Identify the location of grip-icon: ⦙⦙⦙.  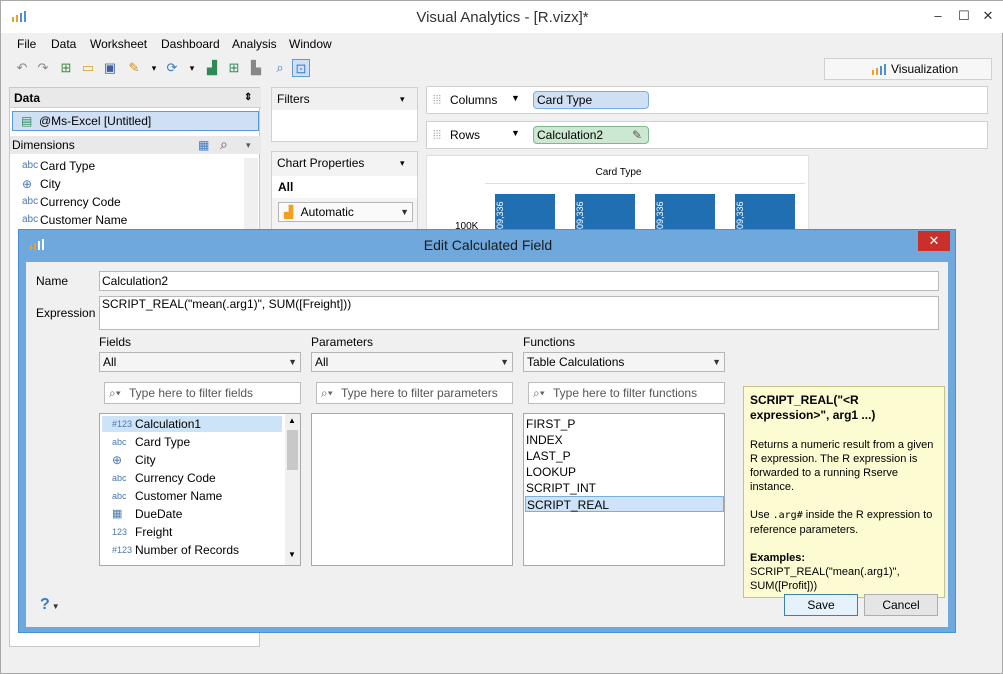
(437, 100).